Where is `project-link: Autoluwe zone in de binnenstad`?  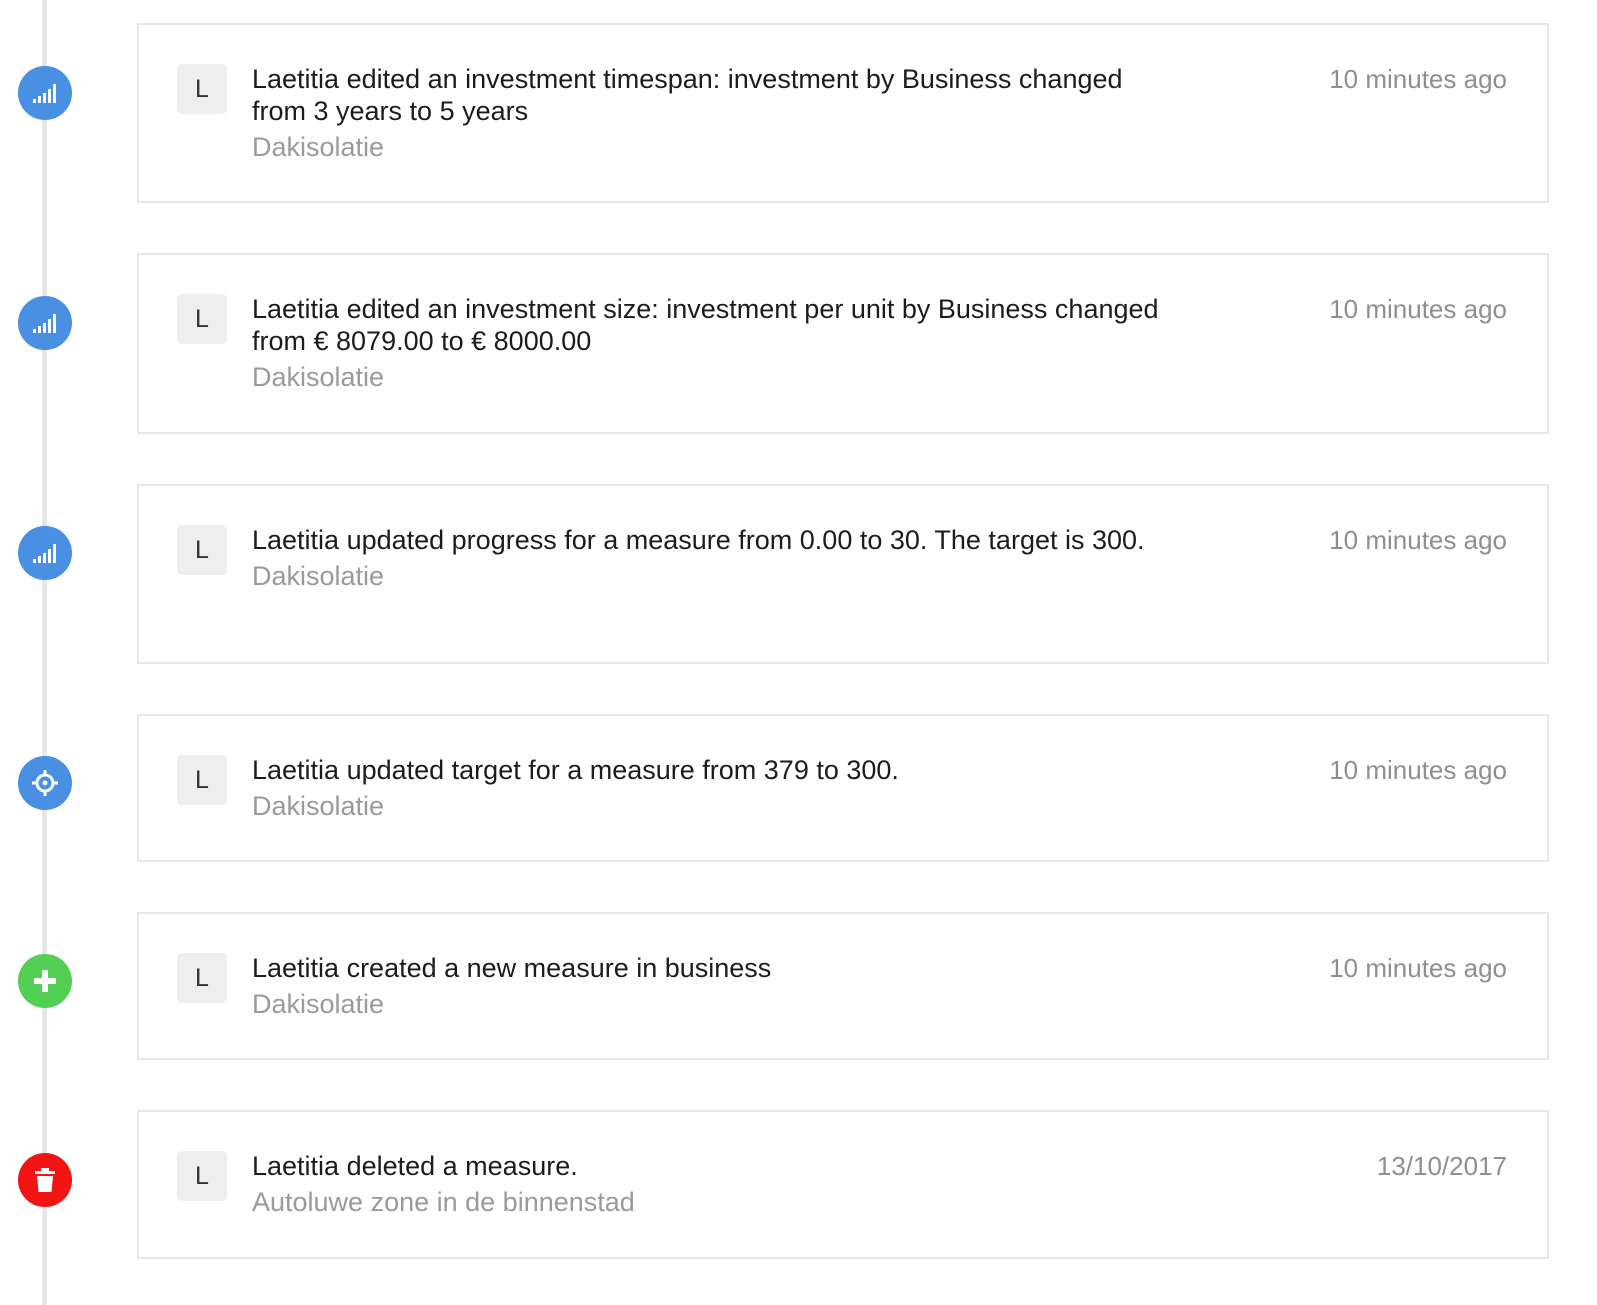 project-link: Autoluwe zone in de binnenstad is located at coordinates (717, 1202).